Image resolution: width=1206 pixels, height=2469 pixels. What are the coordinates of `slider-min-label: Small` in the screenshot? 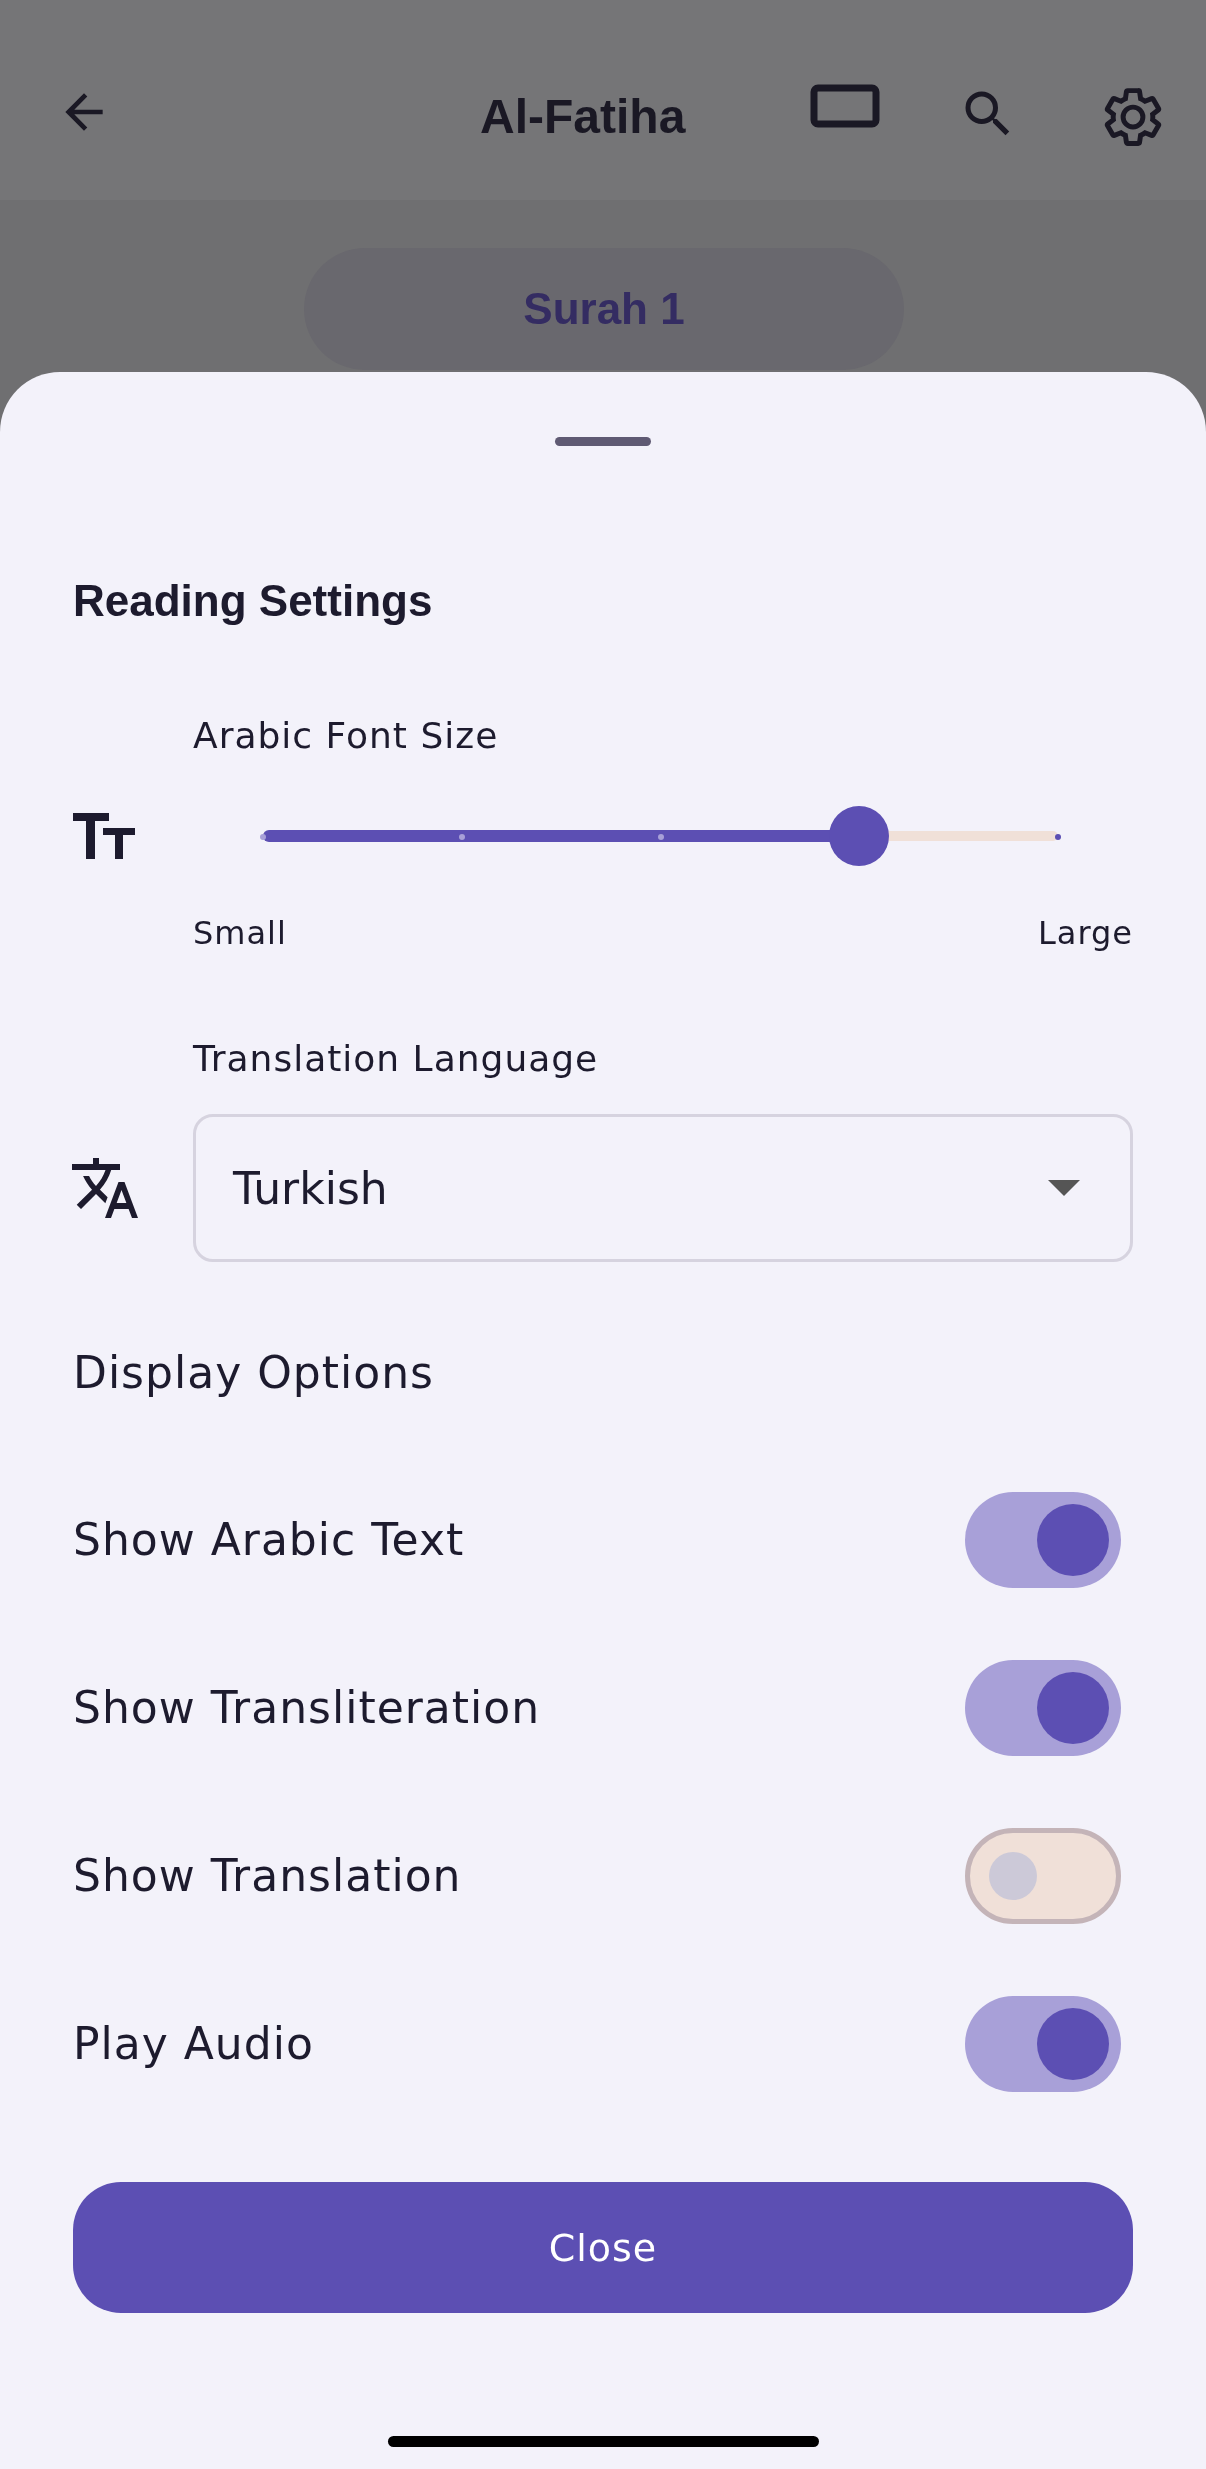 It's located at (240, 933).